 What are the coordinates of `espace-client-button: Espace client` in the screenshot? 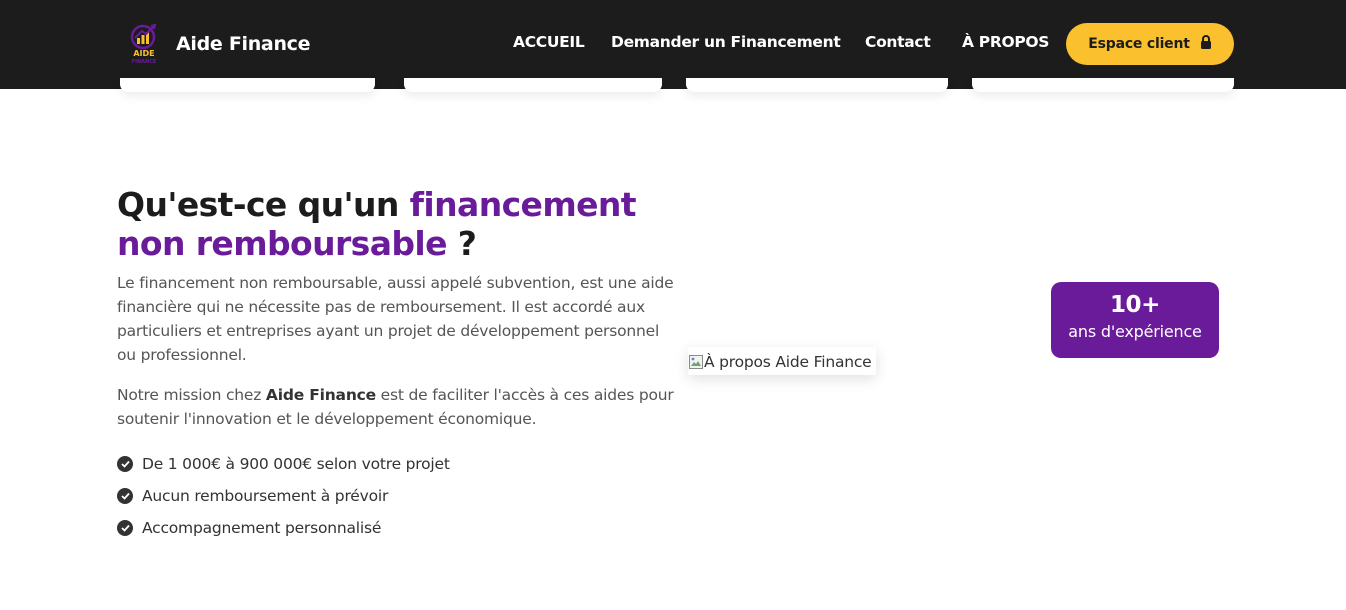 It's located at (1150, 44).